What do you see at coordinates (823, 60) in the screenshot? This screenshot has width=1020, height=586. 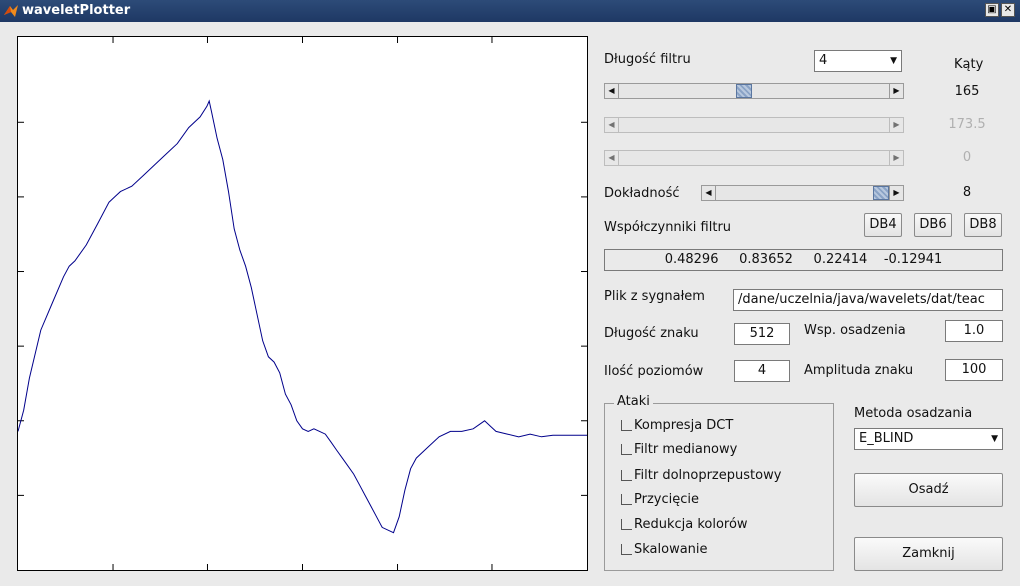 I see `filter-length-value: 4` at bounding box center [823, 60].